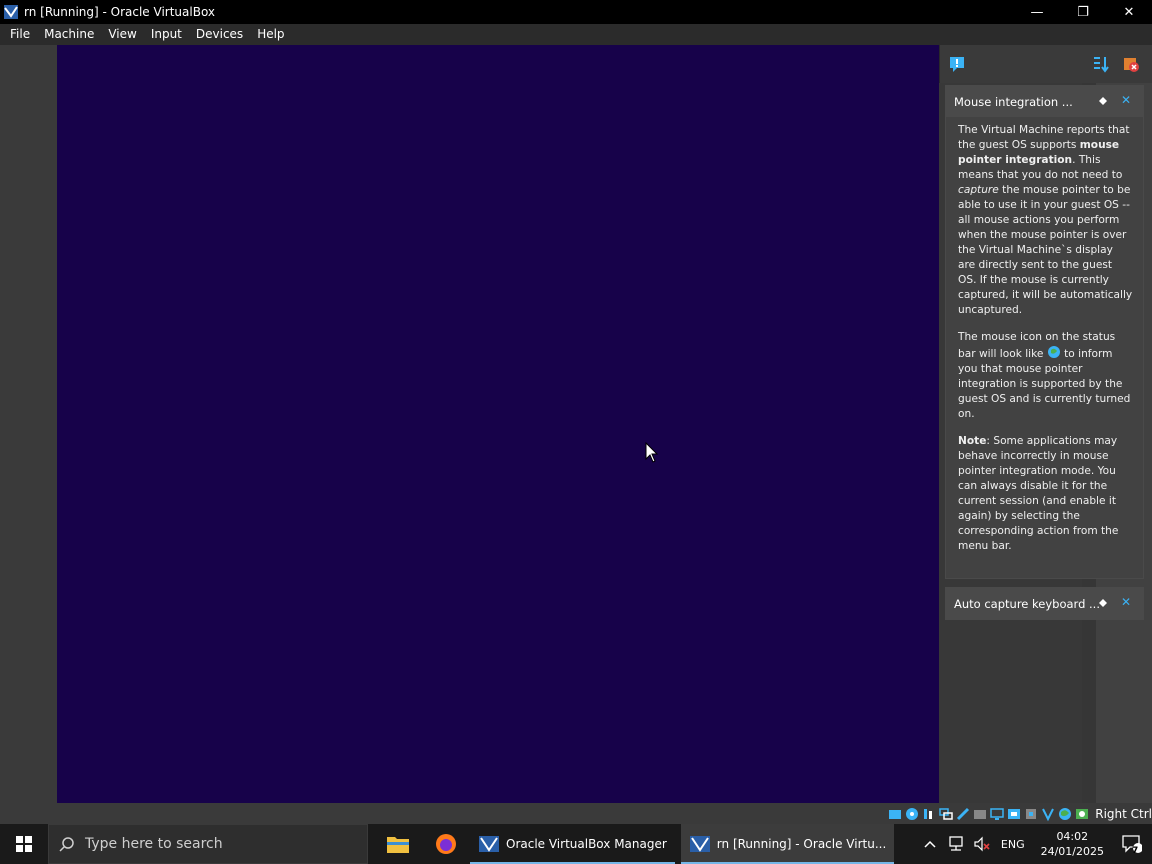 This screenshot has height=864, width=1152. What do you see at coordinates (122, 34) in the screenshot?
I see `menu-view: View` at bounding box center [122, 34].